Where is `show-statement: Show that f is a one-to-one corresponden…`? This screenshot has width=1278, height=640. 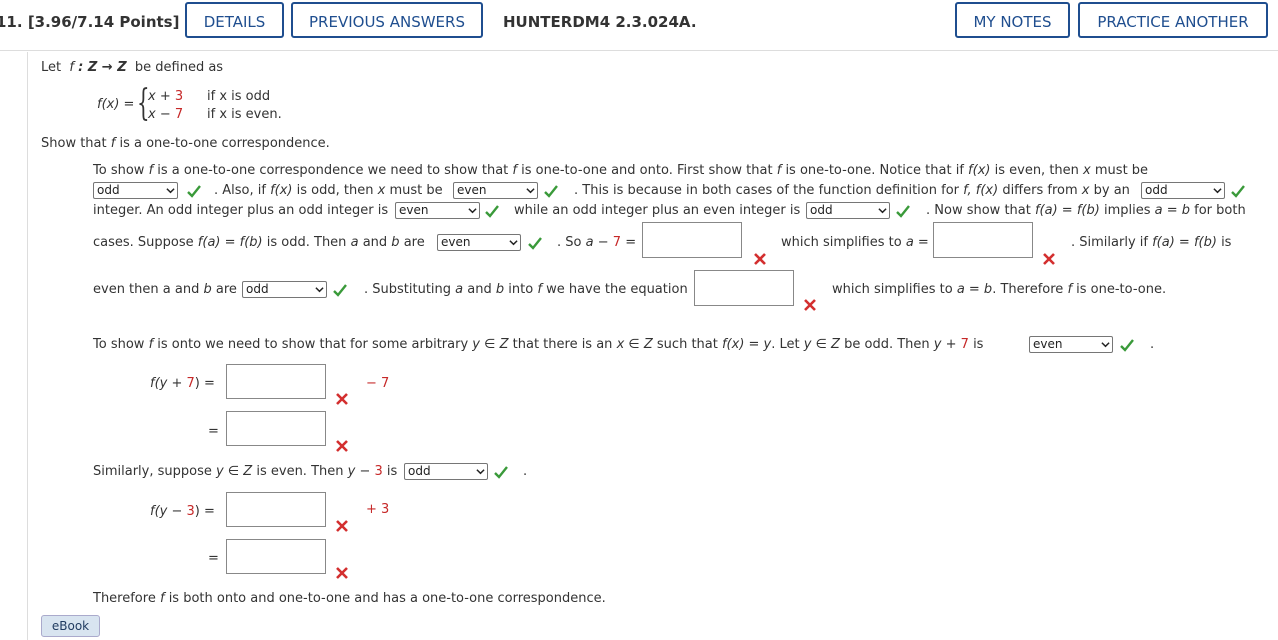 show-statement: Show that f is a one-to-one corresponden… is located at coordinates (185, 143).